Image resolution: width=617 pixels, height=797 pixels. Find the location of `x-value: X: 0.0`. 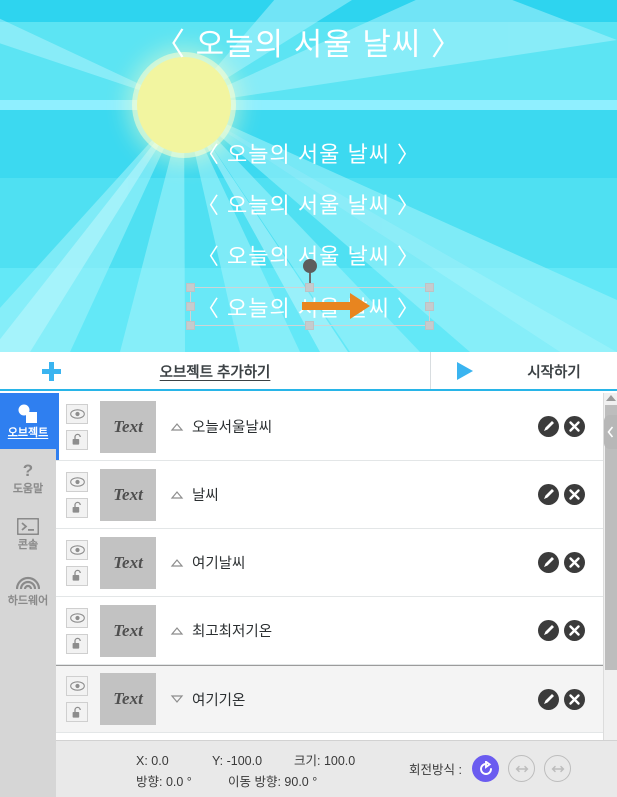

x-value: X: 0.0 is located at coordinates (174, 761).